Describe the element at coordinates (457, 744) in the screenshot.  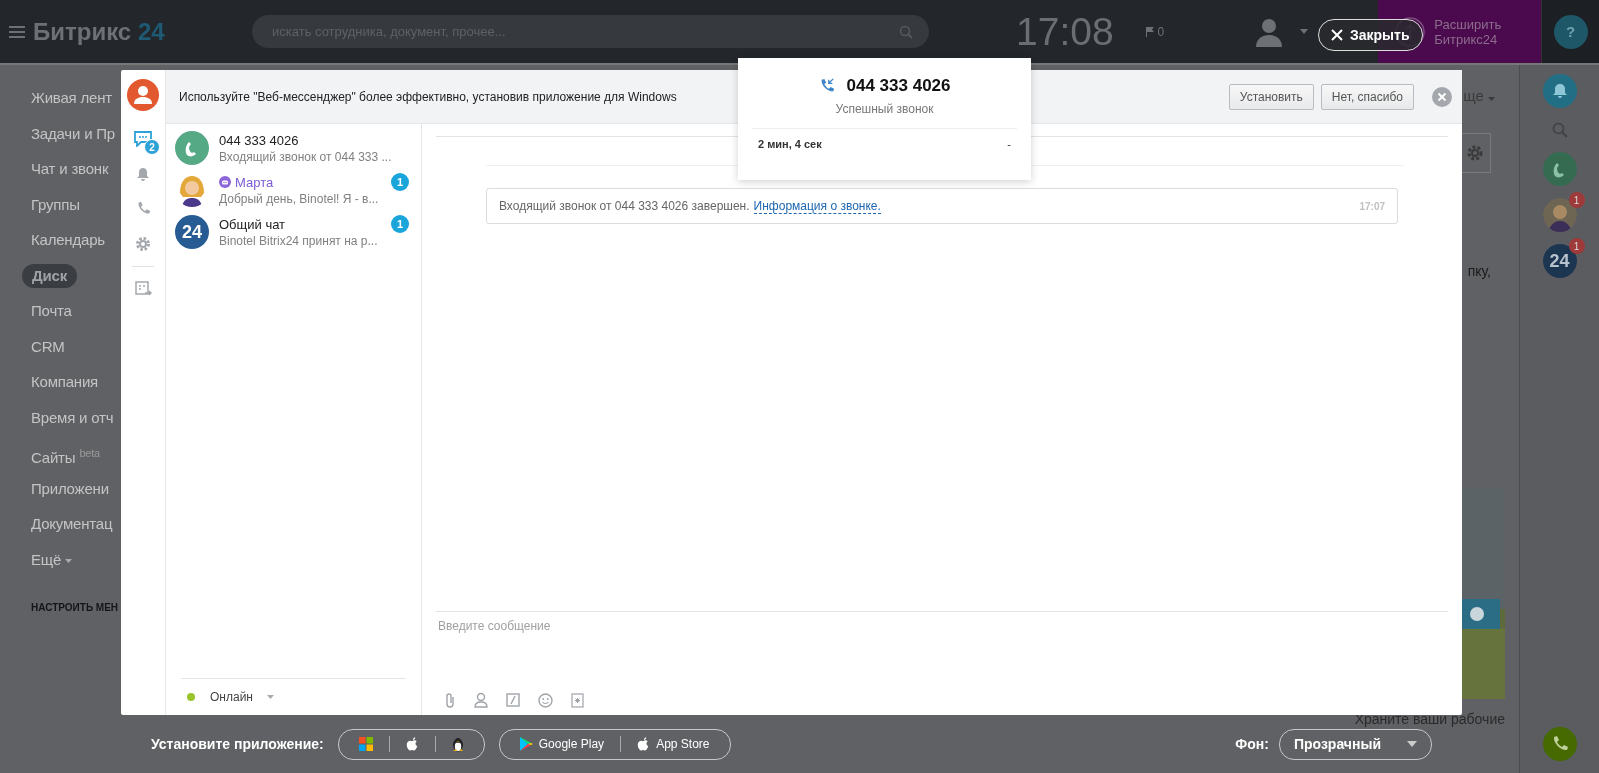
I see `penguin-icon` at that location.